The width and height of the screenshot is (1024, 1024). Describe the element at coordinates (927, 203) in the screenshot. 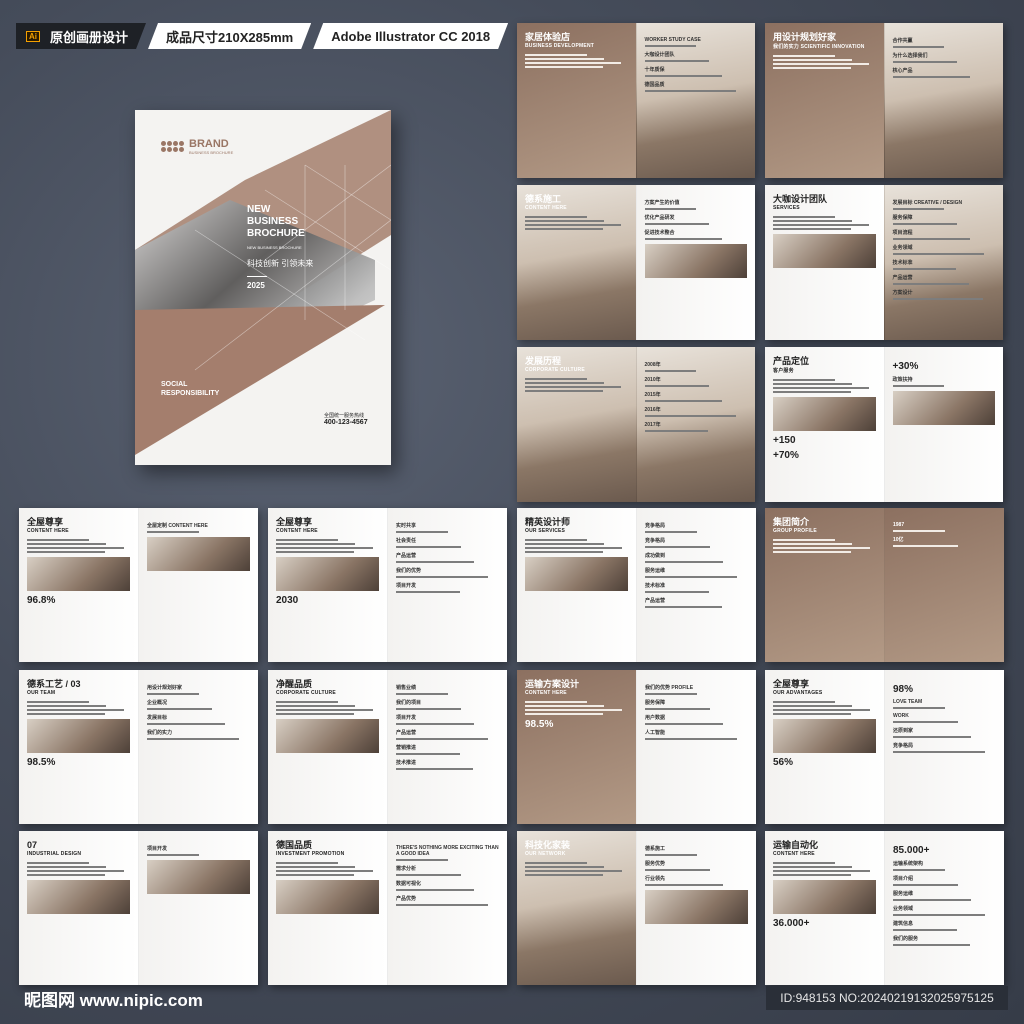

I see `section-label: 发展目标 CREATIVE / DESIGN` at that location.